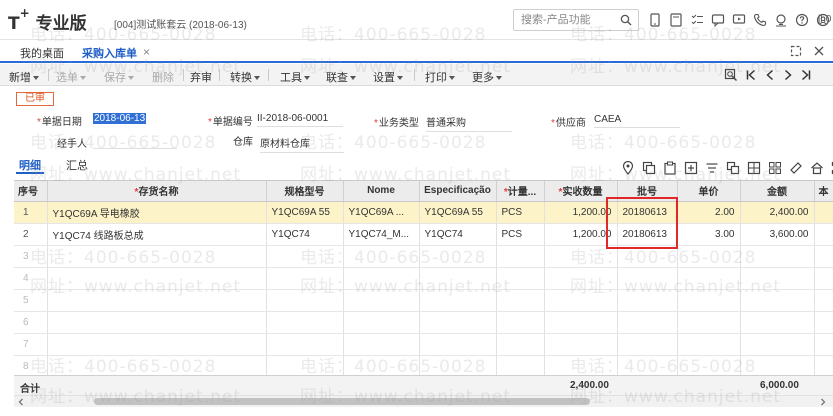 The height and width of the screenshot is (416, 833). I want to click on filter-icon, so click(712, 168).